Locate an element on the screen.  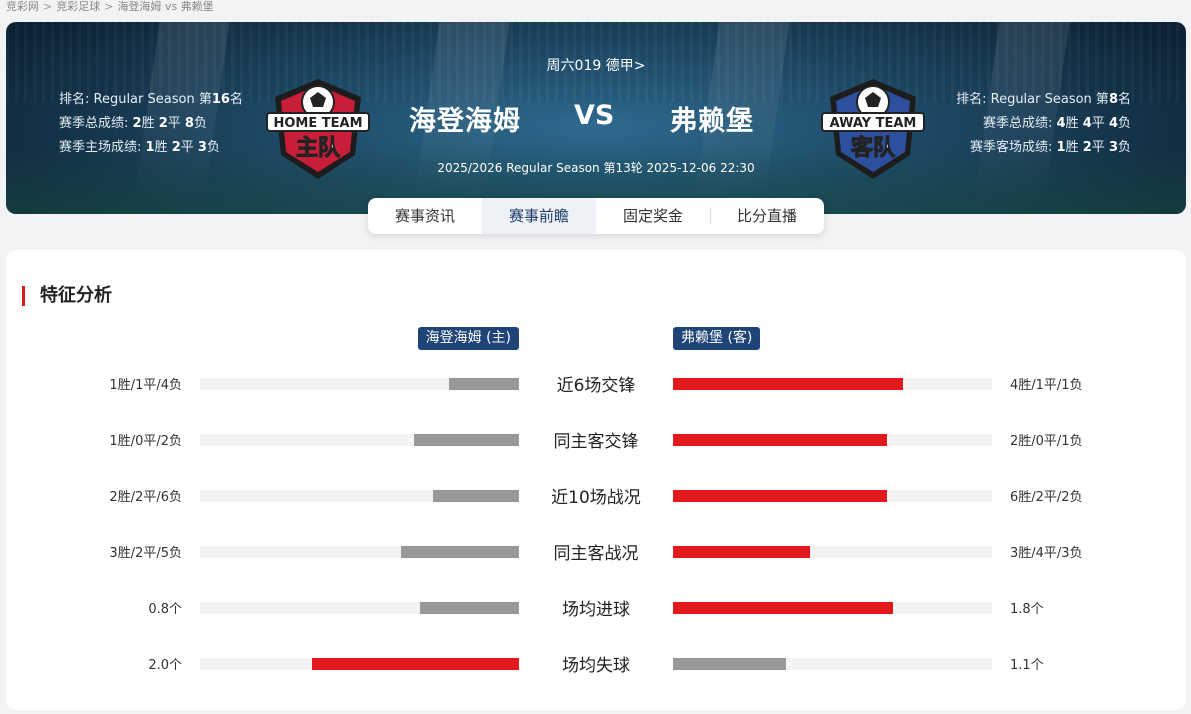
home-rank: 排名: Regular Season 第16名 is located at coordinates (151, 99).